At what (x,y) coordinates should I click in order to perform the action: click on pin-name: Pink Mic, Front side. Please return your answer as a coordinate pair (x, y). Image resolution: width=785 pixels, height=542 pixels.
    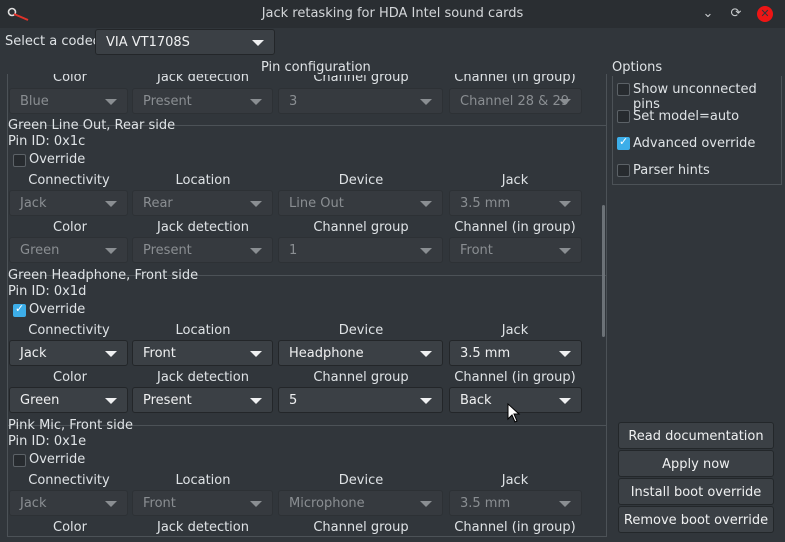
    Looking at the image, I should click on (70, 425).